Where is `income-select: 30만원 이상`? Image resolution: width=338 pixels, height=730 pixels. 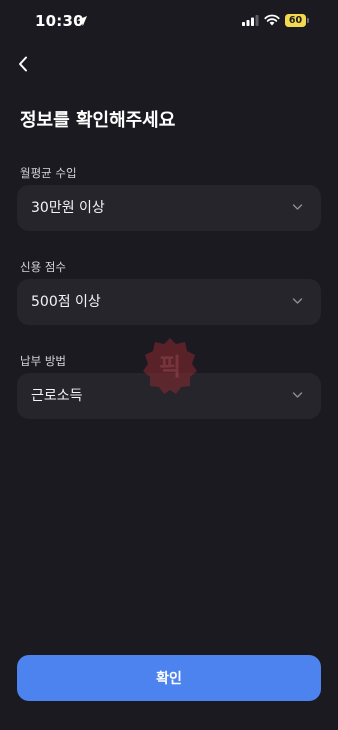 income-select: 30만원 이상 is located at coordinates (169, 208).